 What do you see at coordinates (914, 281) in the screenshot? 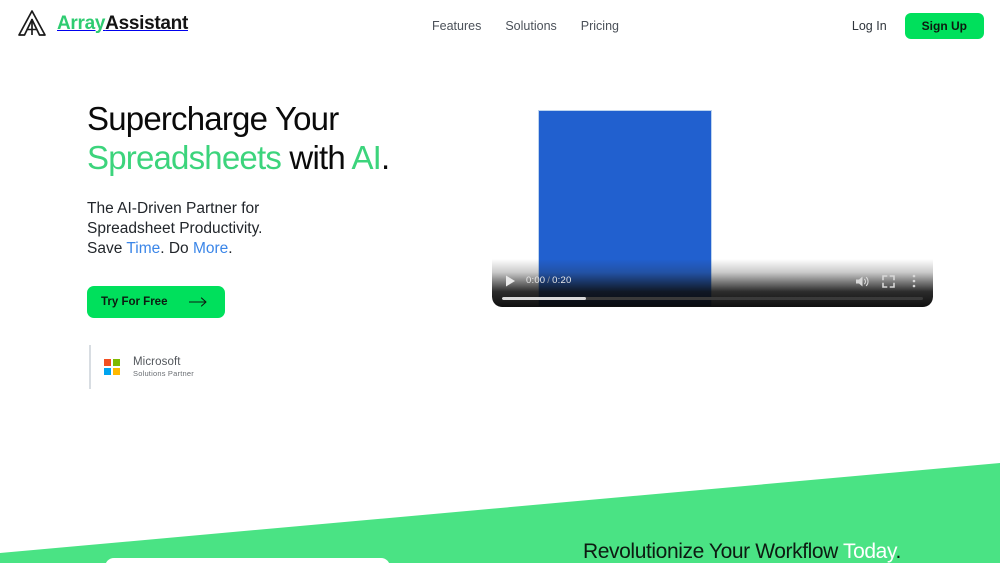
I see `kebab-menu-icon` at bounding box center [914, 281].